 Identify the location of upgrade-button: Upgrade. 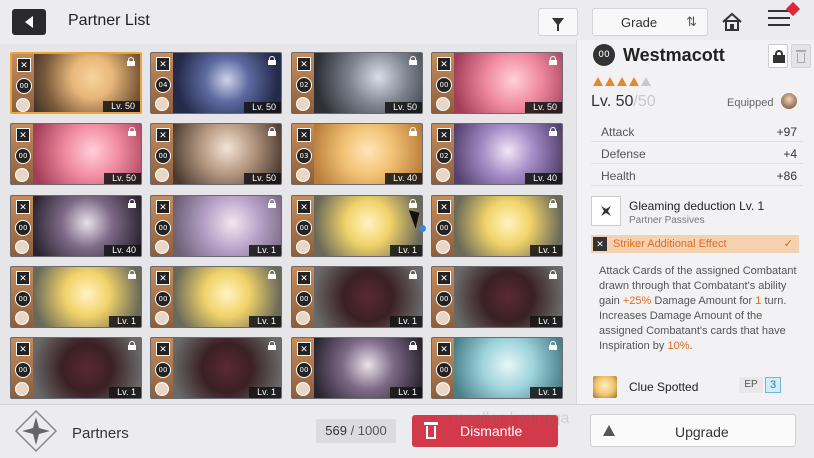
(693, 430).